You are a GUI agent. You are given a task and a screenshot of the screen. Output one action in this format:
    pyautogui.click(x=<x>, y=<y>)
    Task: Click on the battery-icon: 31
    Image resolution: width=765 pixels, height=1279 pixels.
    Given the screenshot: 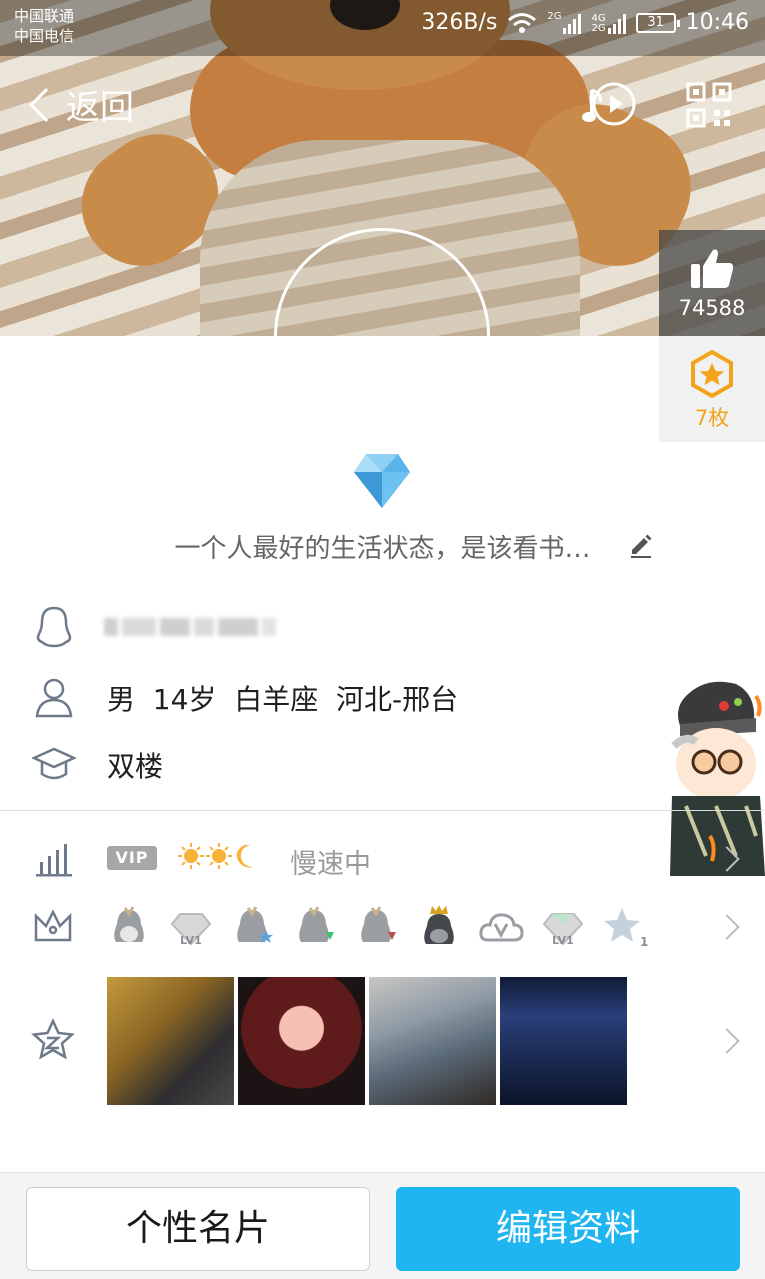 What is the action you would take?
    pyautogui.click(x=657, y=22)
    